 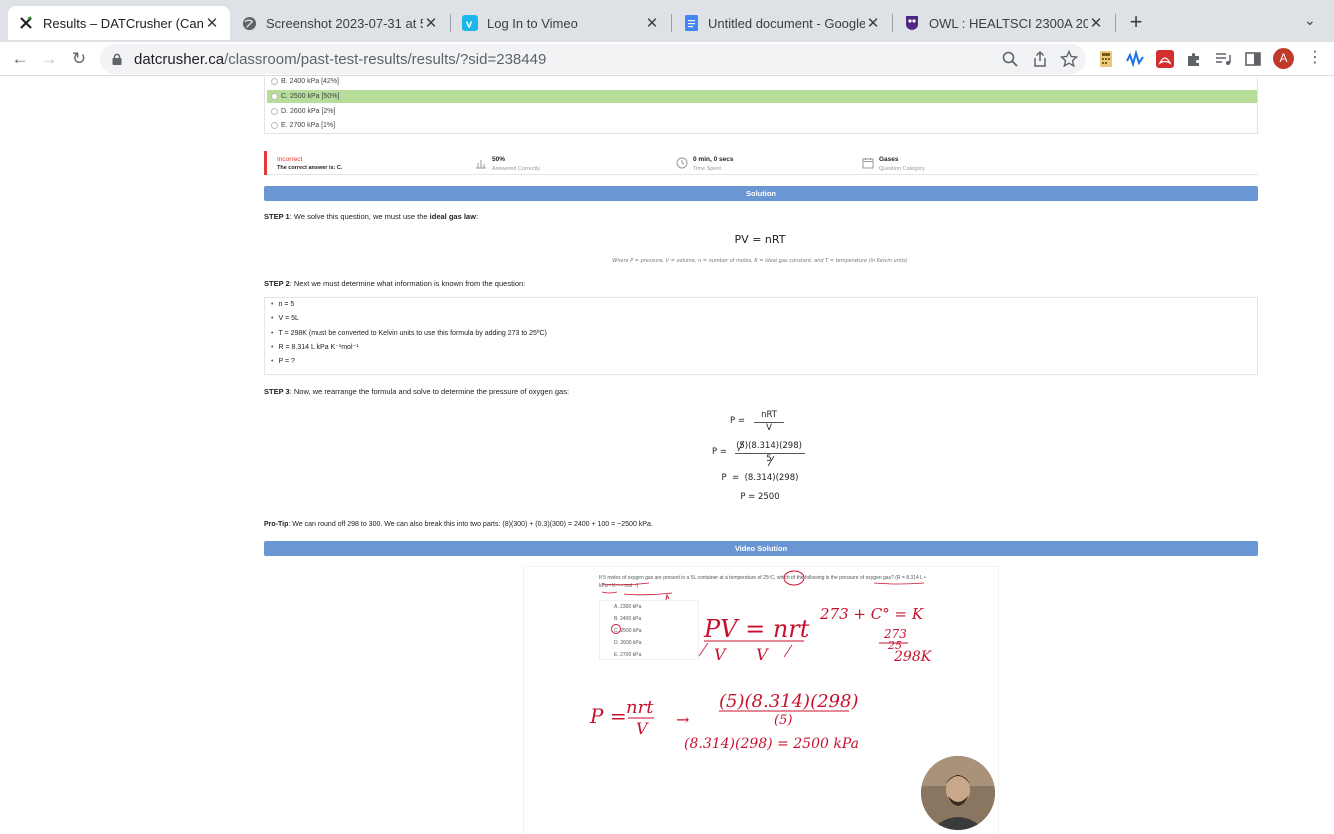 What do you see at coordinates (608, 716) in the screenshot?
I see `handwritten-p-equals: P =` at bounding box center [608, 716].